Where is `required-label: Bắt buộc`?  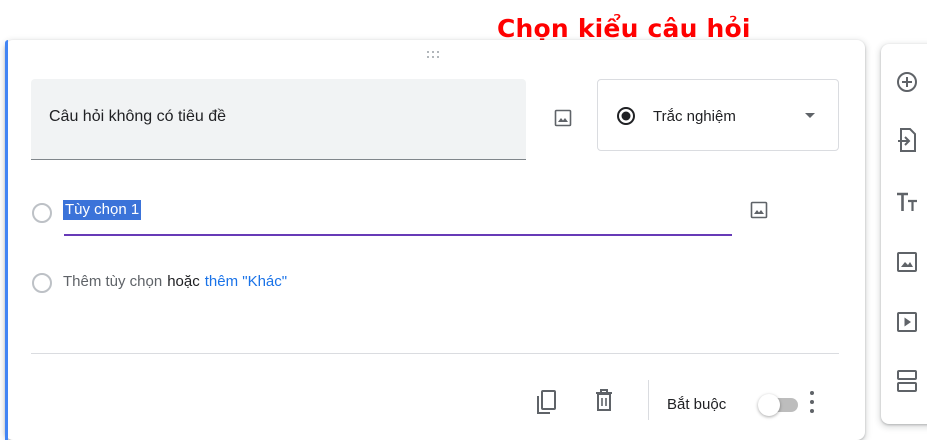 required-label: Bắt buộc is located at coordinates (697, 404).